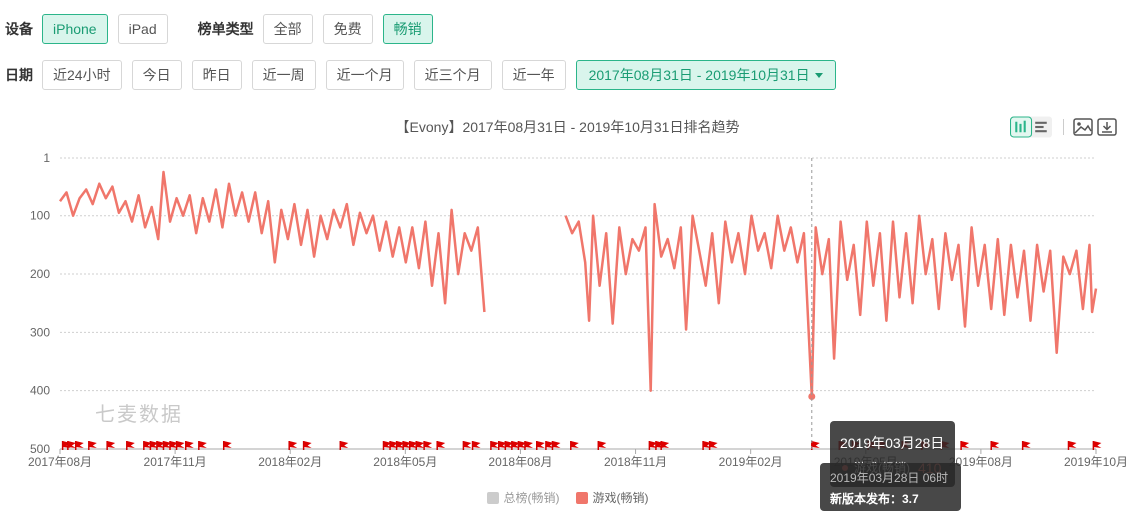  I want to click on watermark: 七麦数据, so click(139, 415).